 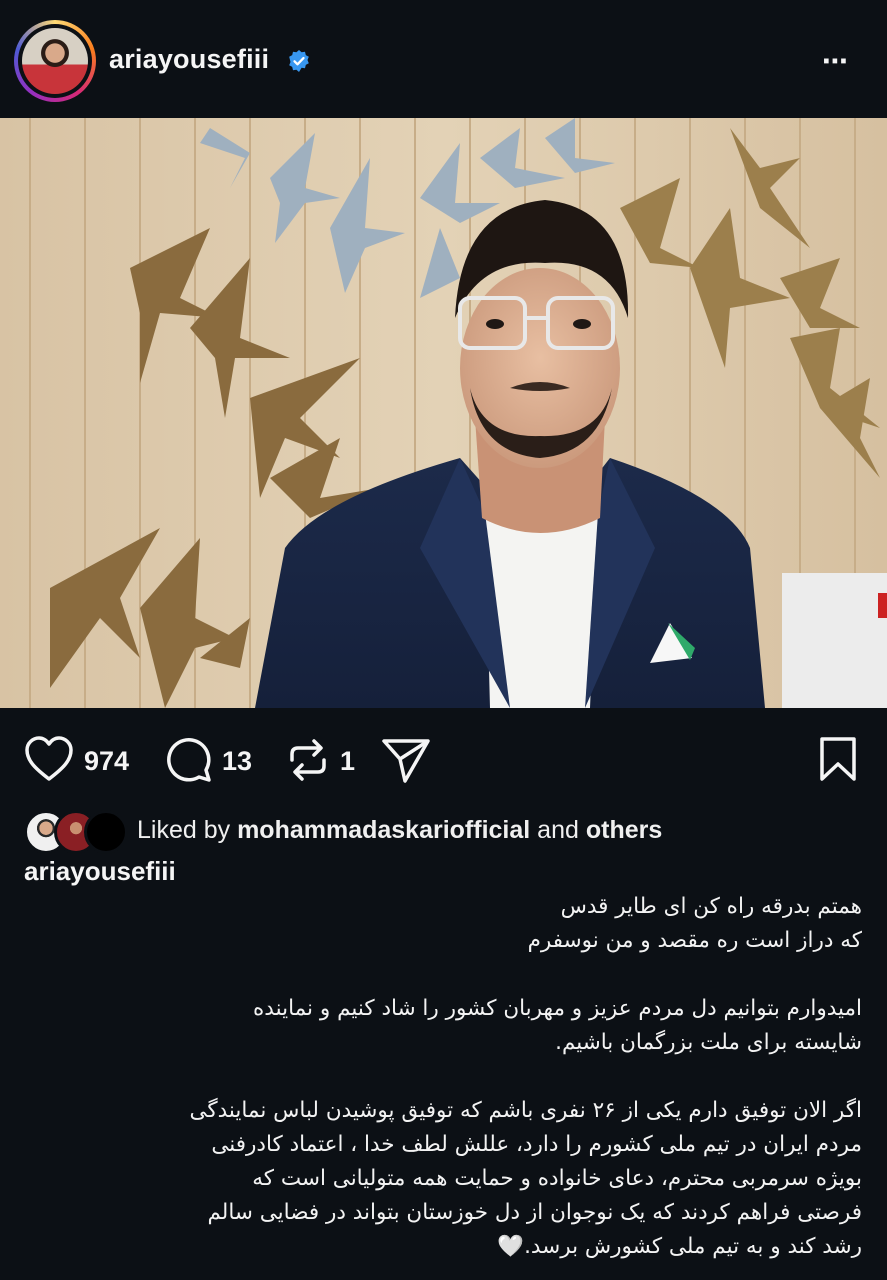 I want to click on liked-by-others: others, so click(x=624, y=830).